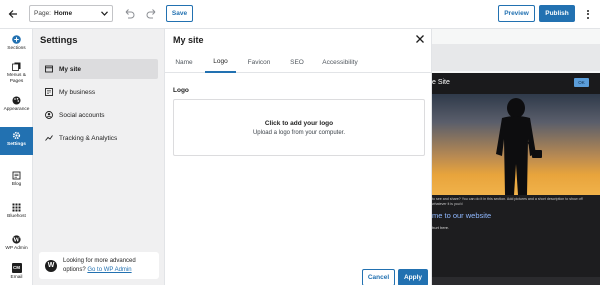 The width and height of the screenshot is (600, 285). Describe the element at coordinates (82, 115) in the screenshot. I see `settings-item-label: Social accounts` at that location.